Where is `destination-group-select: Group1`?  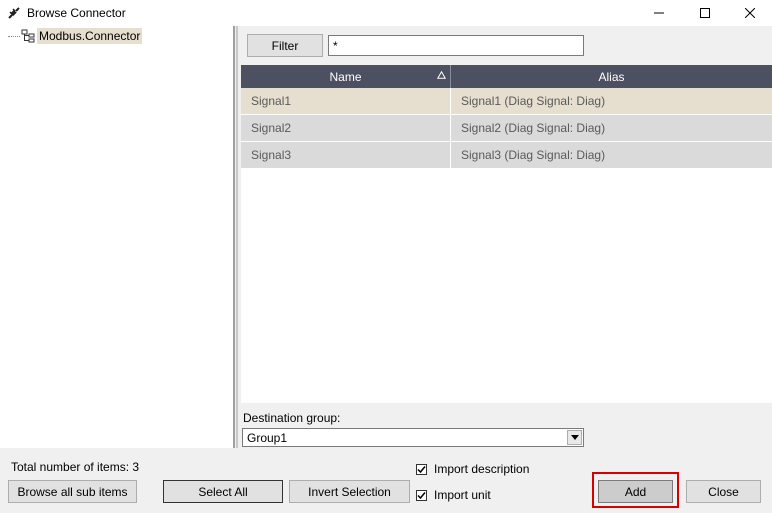 destination-group-select: Group1 is located at coordinates (413, 437).